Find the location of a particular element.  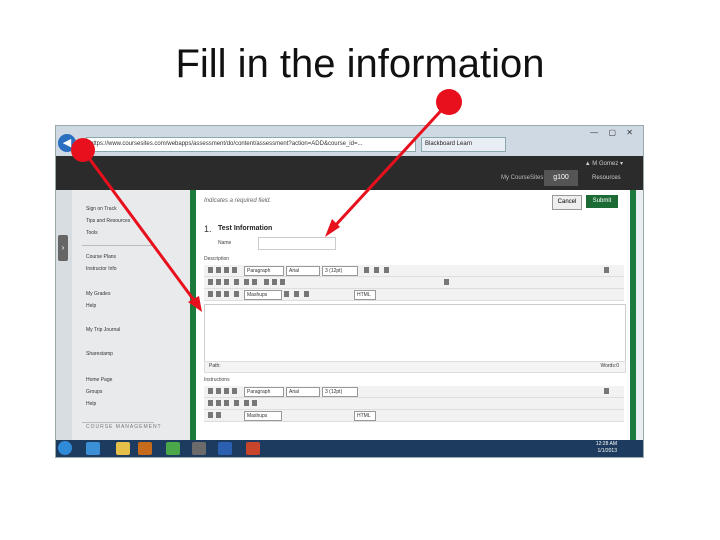

image-icon is located at coordinates (226, 294).